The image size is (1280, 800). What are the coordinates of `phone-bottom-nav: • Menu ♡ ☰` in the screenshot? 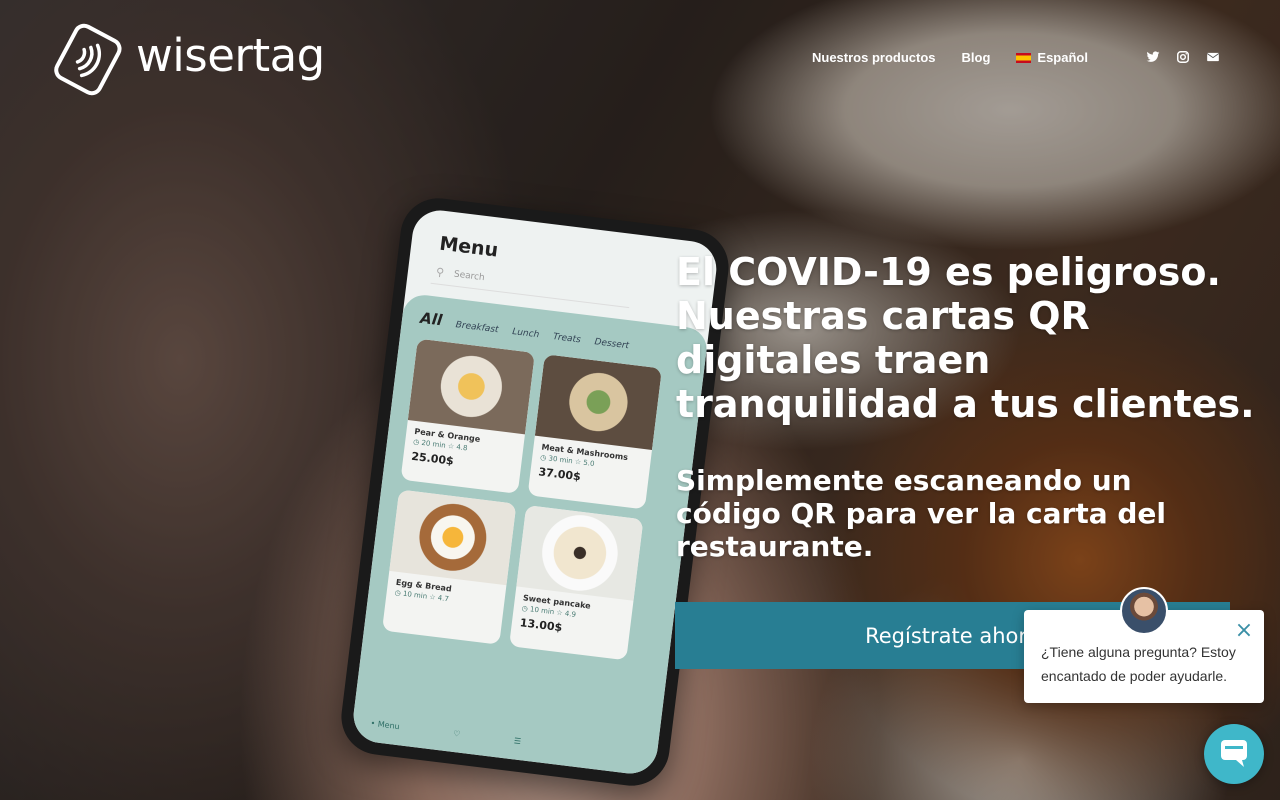 It's located at (446, 732).